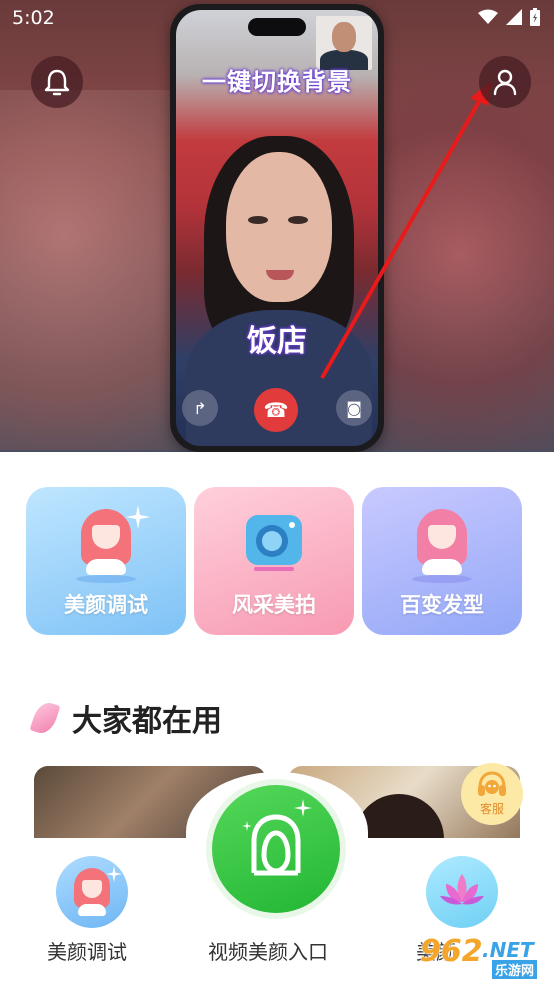  I want to click on user-icon, so click(505, 82).